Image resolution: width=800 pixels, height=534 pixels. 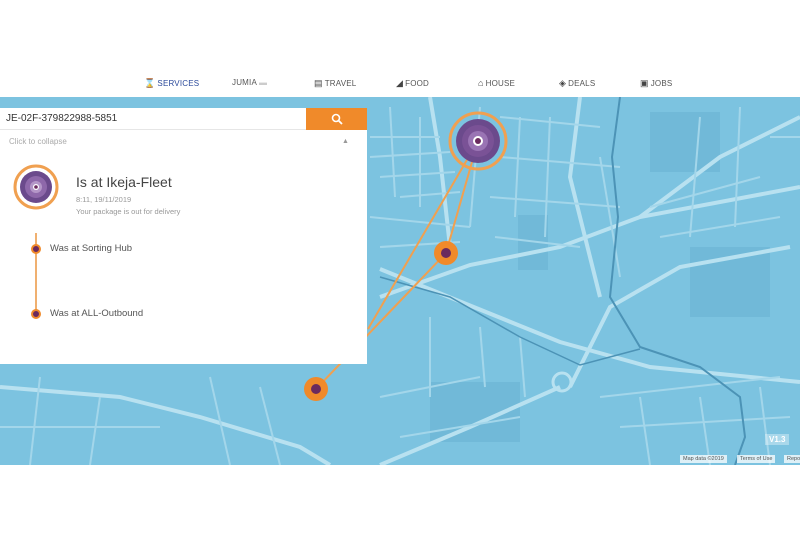 I want to click on nav-food-label: FOOD, so click(x=417, y=83).